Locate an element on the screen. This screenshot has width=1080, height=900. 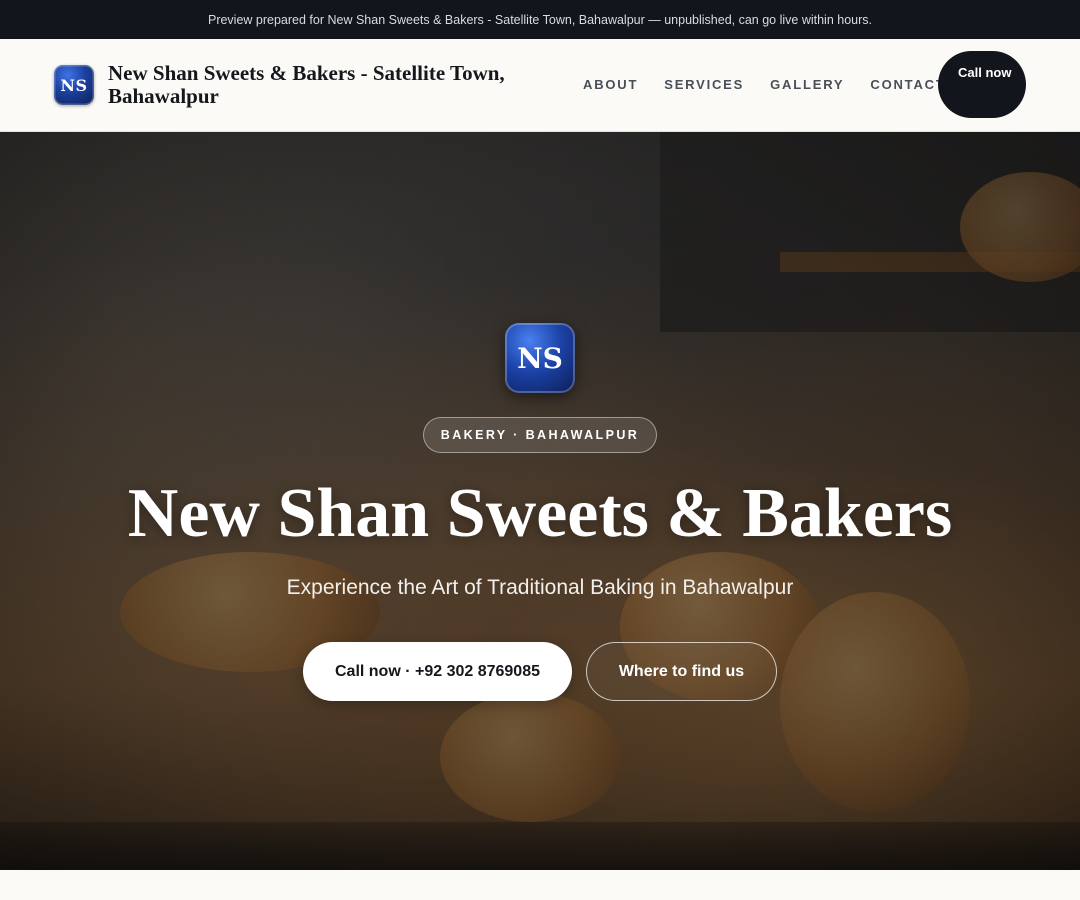
header-call-button: Call now is located at coordinates (982, 84).